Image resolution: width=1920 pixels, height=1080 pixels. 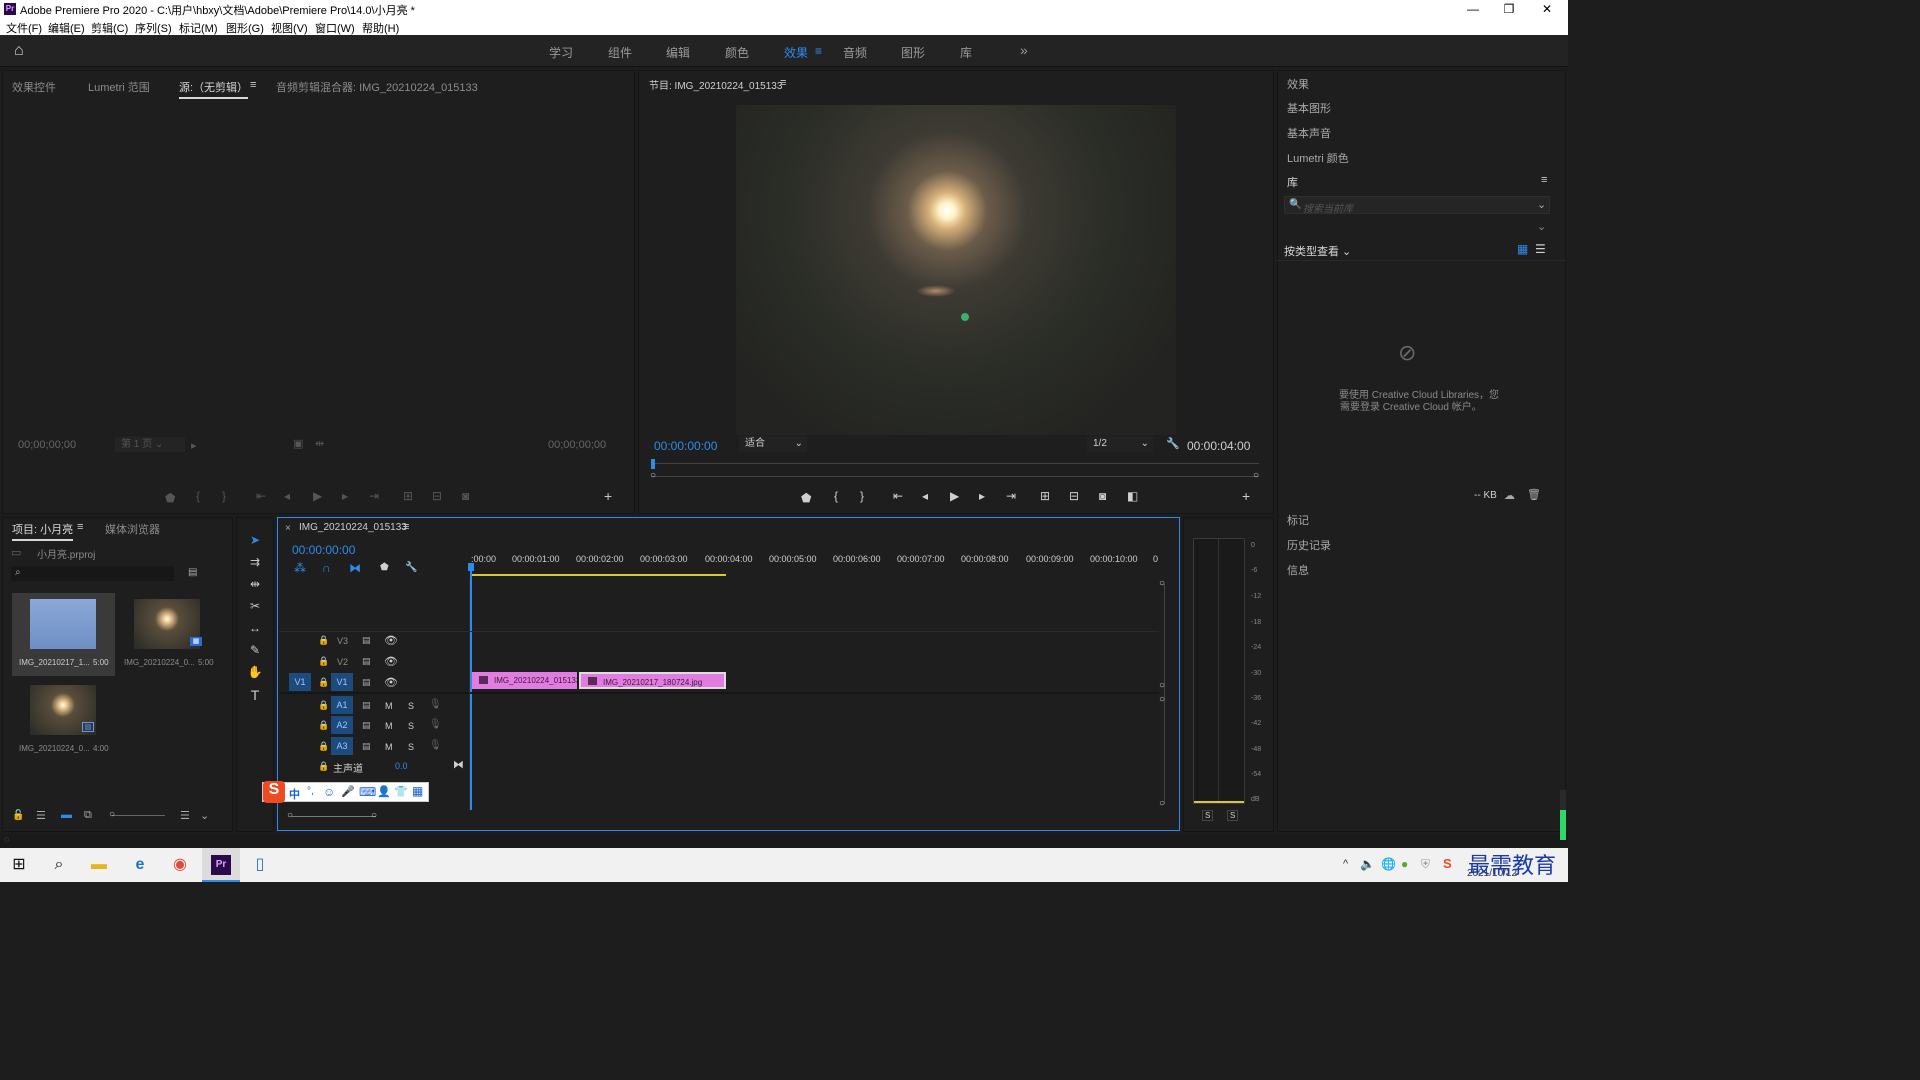 I want to click on track-select-tool-icon: ⇉, so click(x=255, y=563).